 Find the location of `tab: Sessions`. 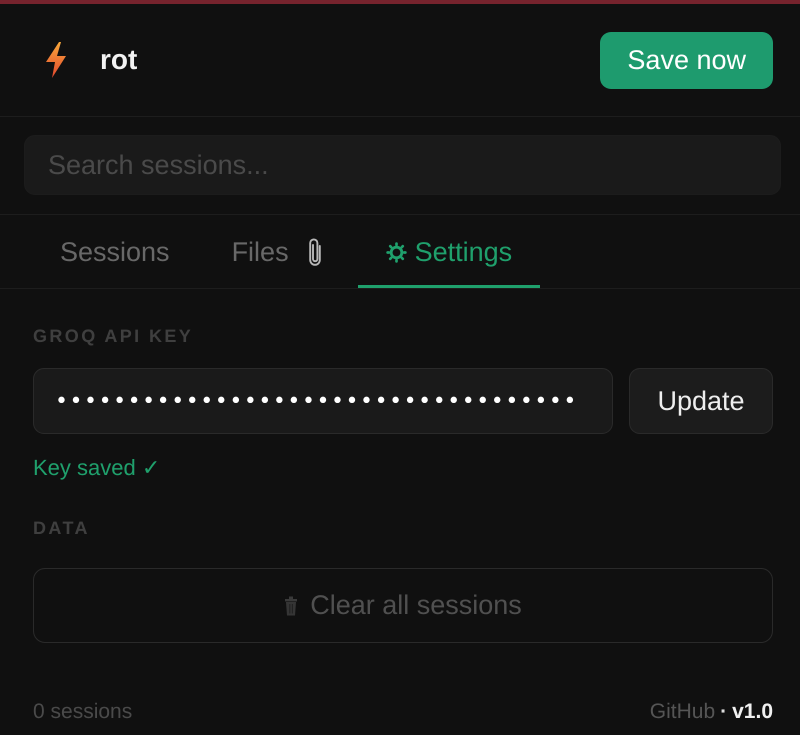

tab: Sessions is located at coordinates (115, 251).